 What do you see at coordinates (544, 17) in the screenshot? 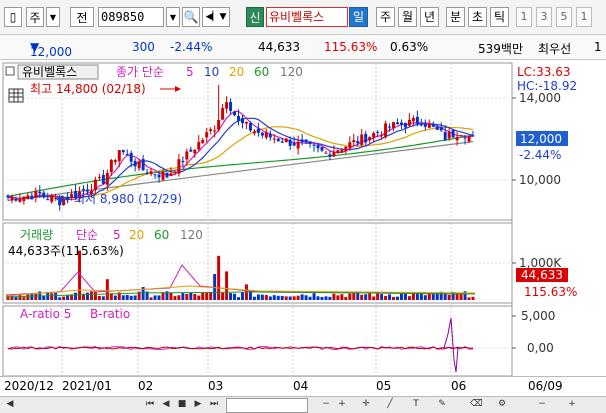
I see `interval-3: 3` at bounding box center [544, 17].